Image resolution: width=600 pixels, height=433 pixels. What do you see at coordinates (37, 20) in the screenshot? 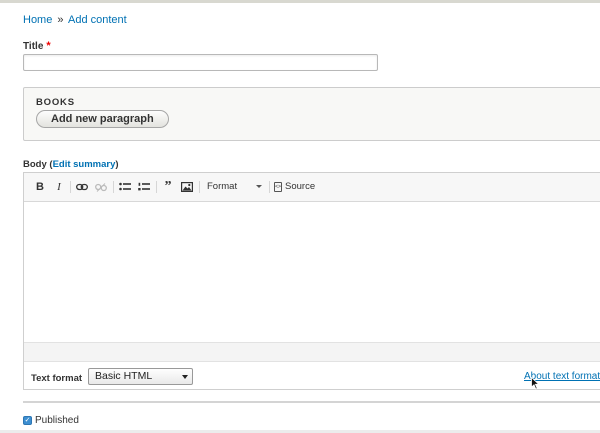
I see `breadcrumb-home-link: Home` at bounding box center [37, 20].